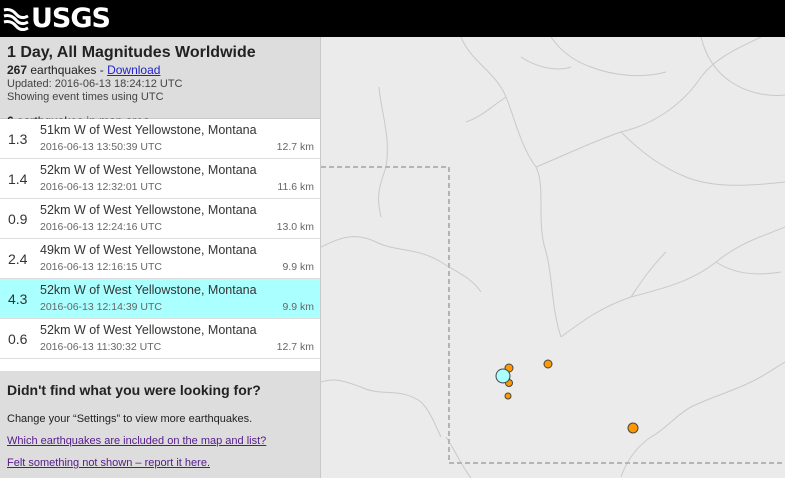  Describe the element at coordinates (18, 299) in the screenshot. I see `magnitude: 4.3` at that location.